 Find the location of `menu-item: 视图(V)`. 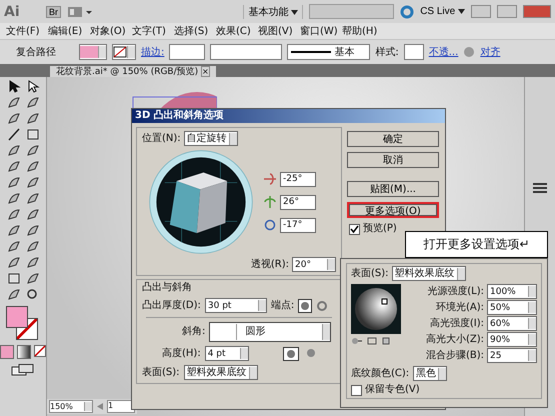

menu-item: 视图(V) is located at coordinates (279, 31).